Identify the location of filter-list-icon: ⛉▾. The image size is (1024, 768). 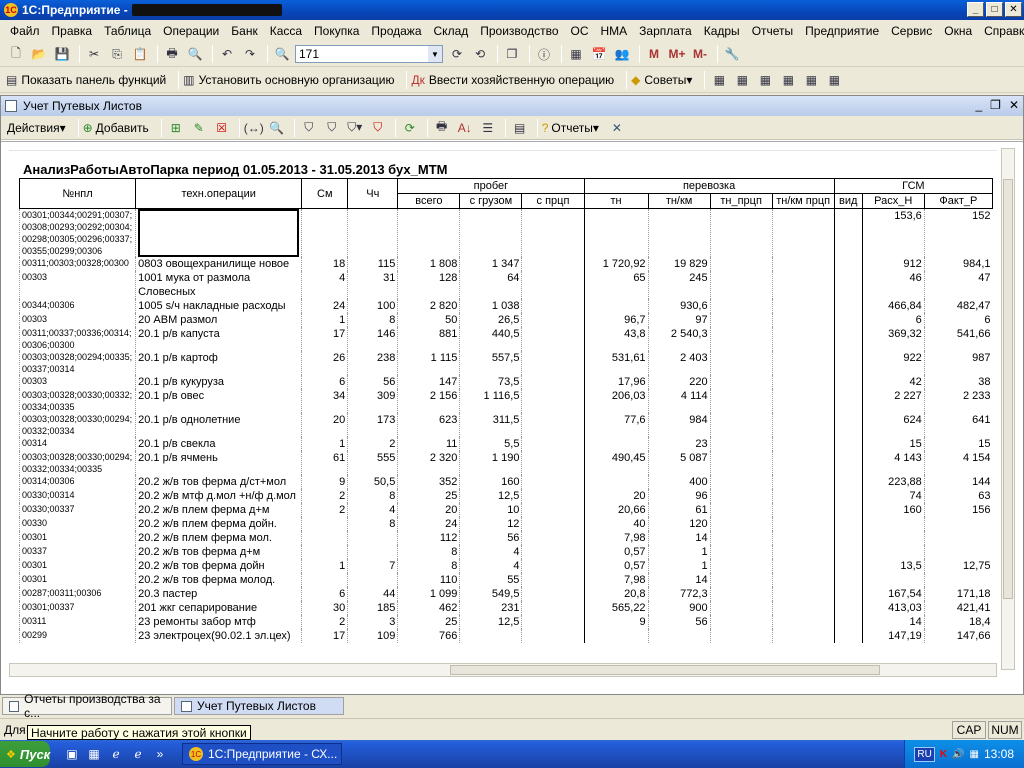
(355, 128).